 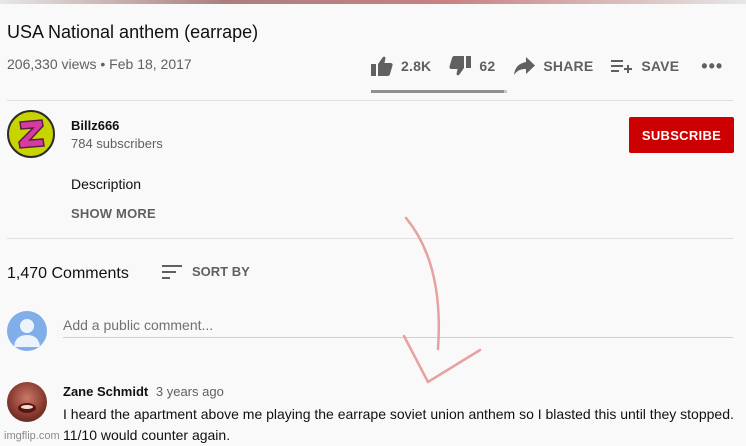 I want to click on save-label: SAVE, so click(x=660, y=66).